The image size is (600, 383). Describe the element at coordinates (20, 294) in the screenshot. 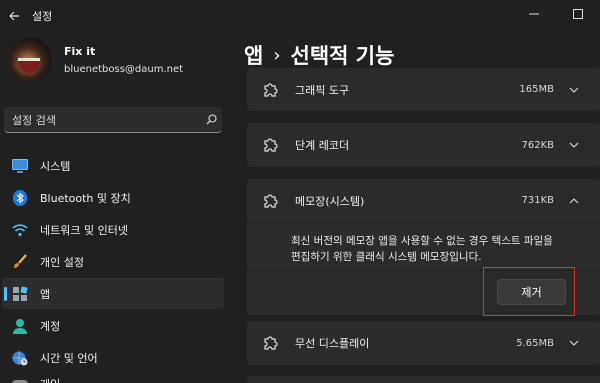

I see `apps-icon` at that location.